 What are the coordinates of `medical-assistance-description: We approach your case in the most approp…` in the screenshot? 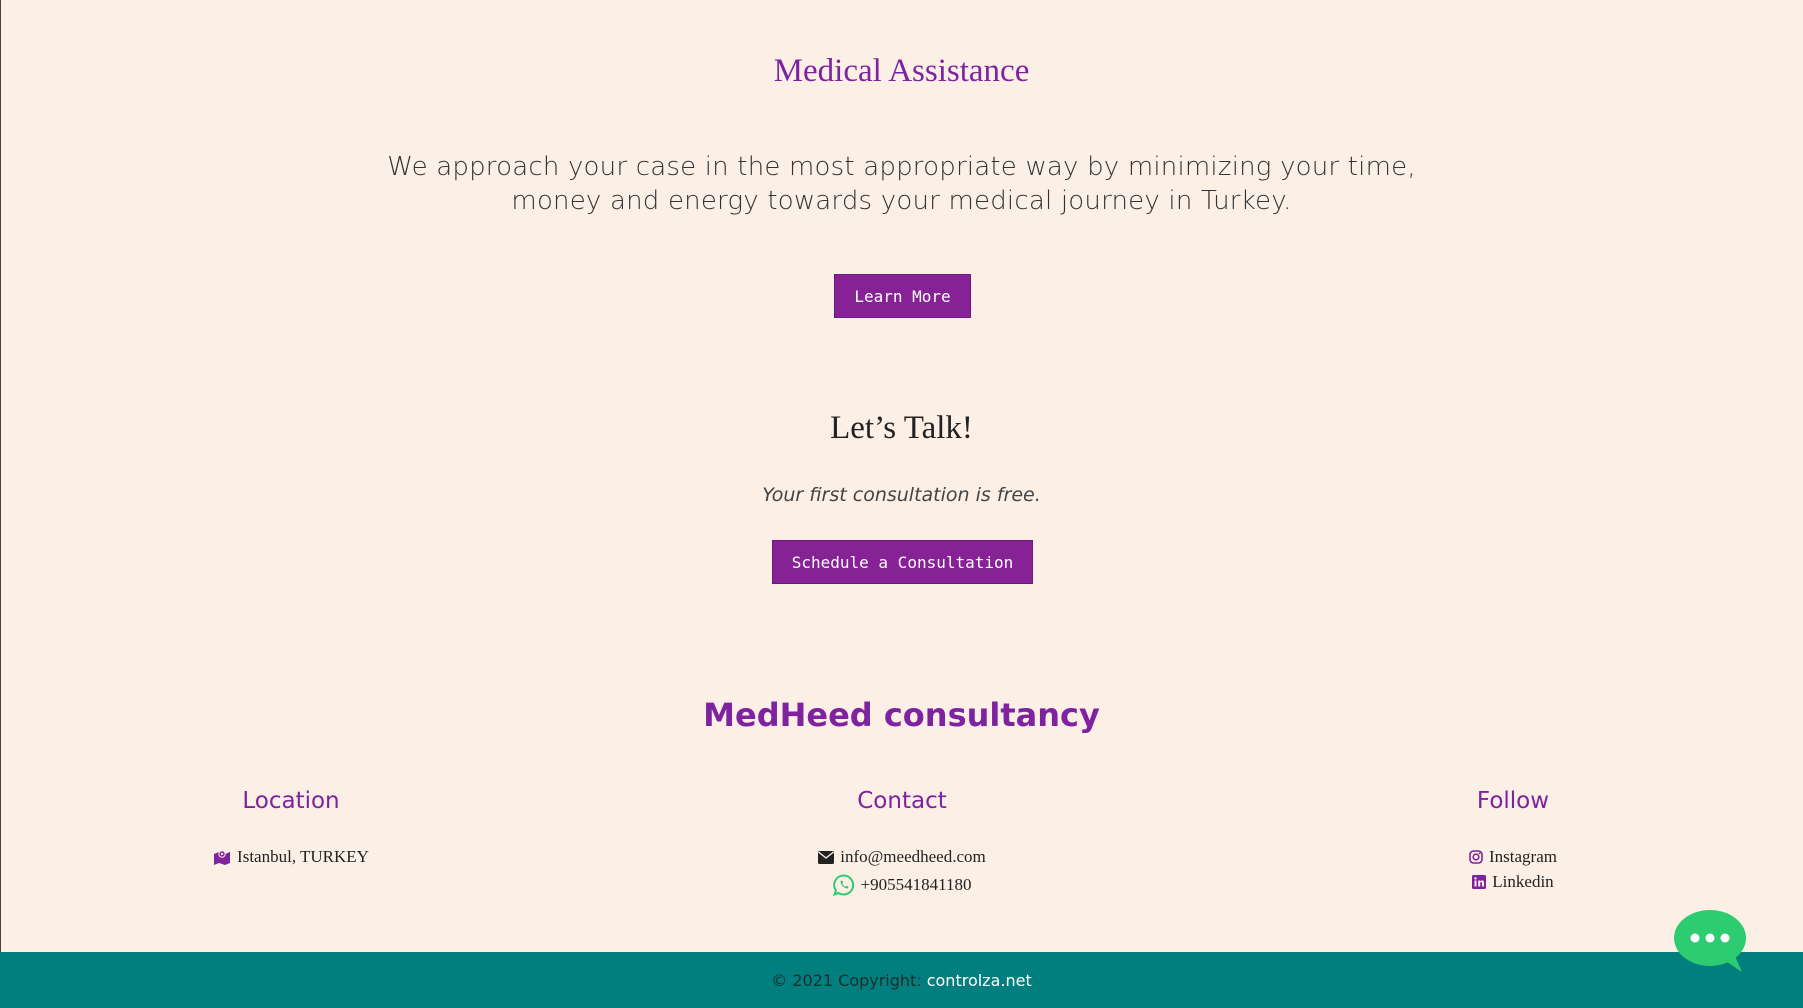 It's located at (901, 184).